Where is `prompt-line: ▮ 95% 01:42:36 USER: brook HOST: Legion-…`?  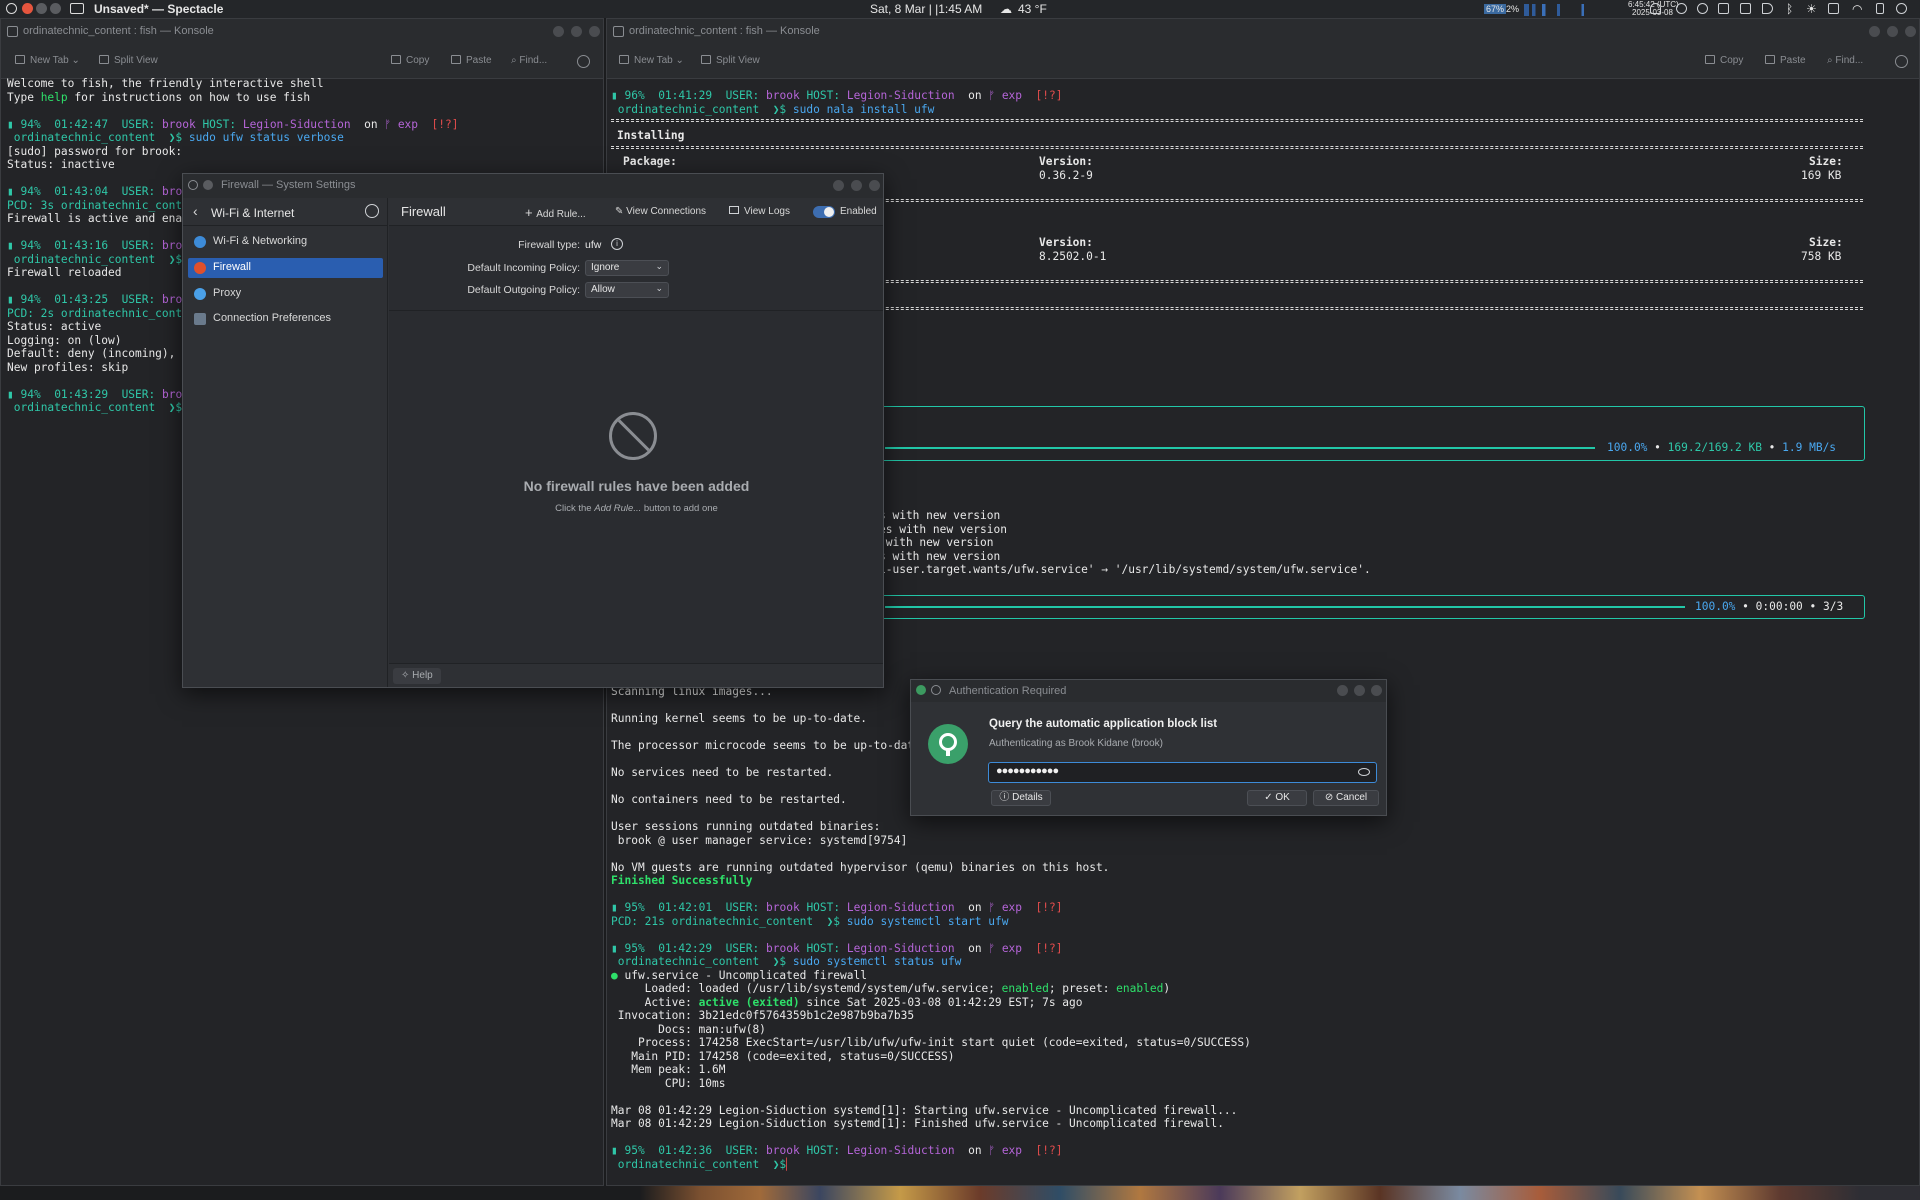
prompt-line: ▮ 95% 01:42:36 USER: brook HOST: Legion-… is located at coordinates (837, 1150).